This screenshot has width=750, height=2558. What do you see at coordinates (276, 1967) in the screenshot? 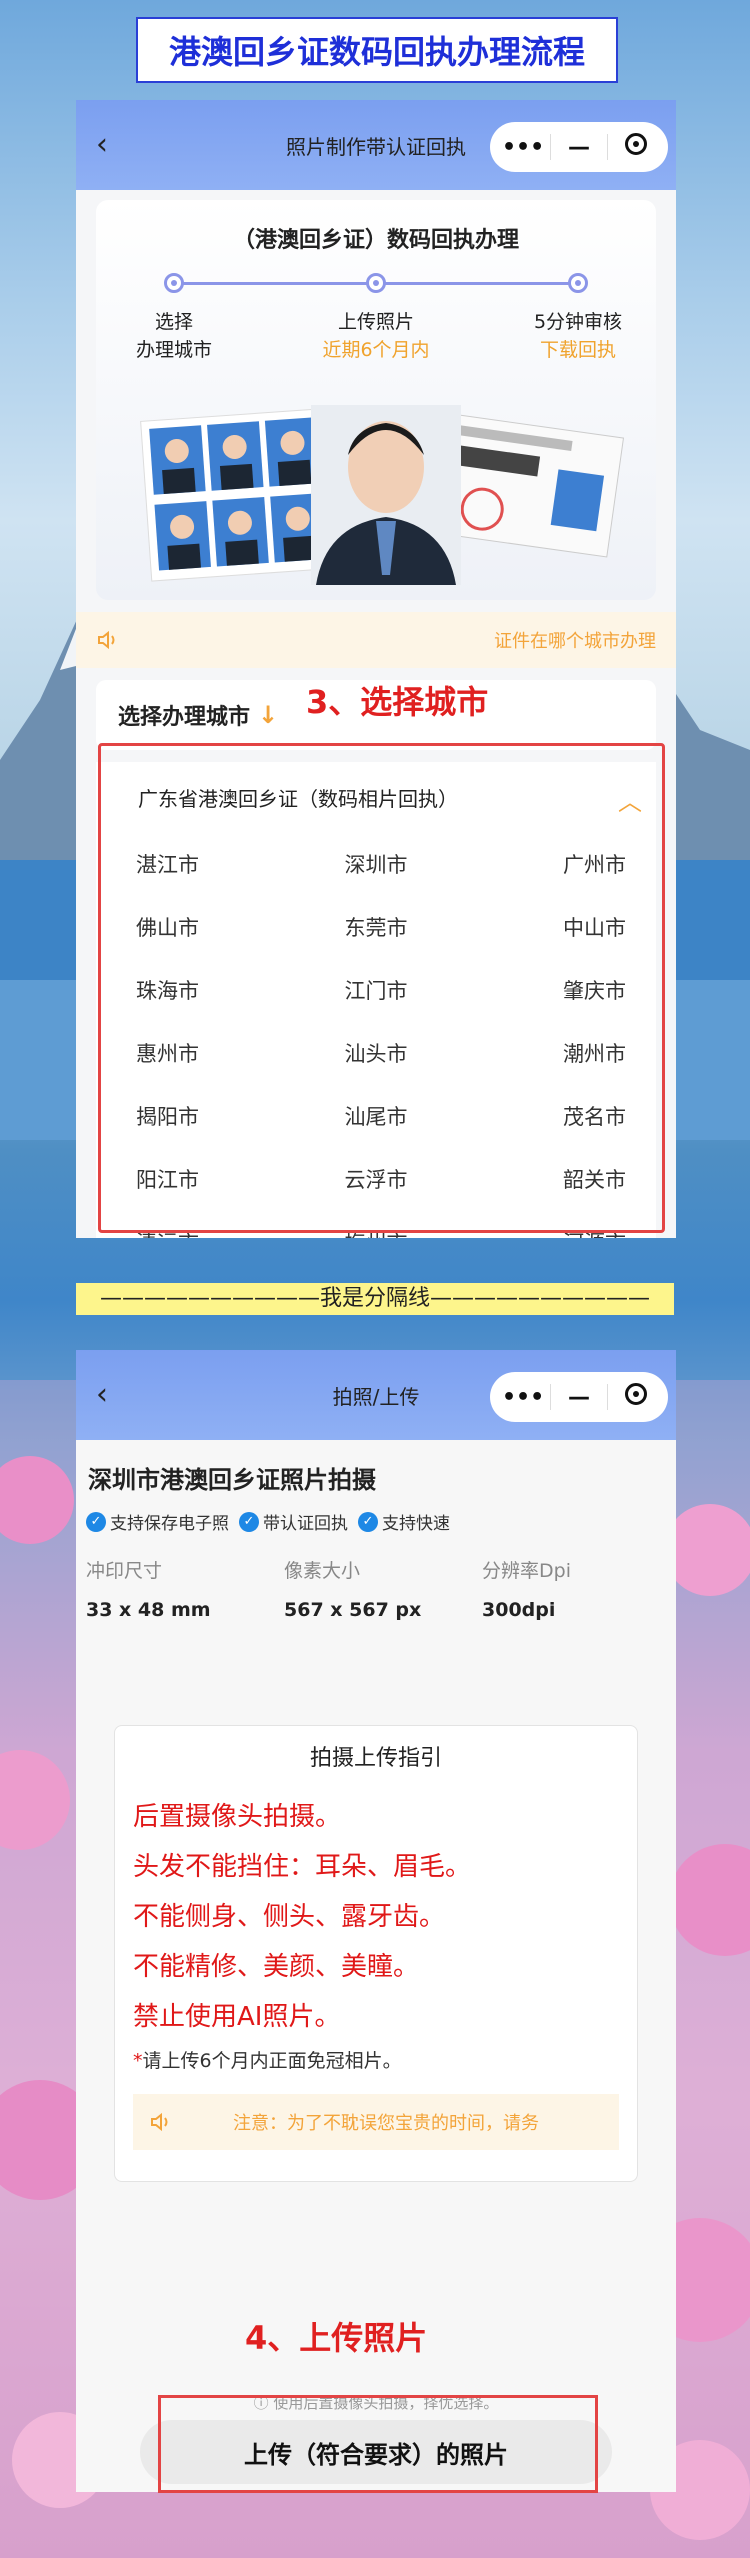
I see `guide-item: 不能精修、美颜、美瞳。` at bounding box center [276, 1967].